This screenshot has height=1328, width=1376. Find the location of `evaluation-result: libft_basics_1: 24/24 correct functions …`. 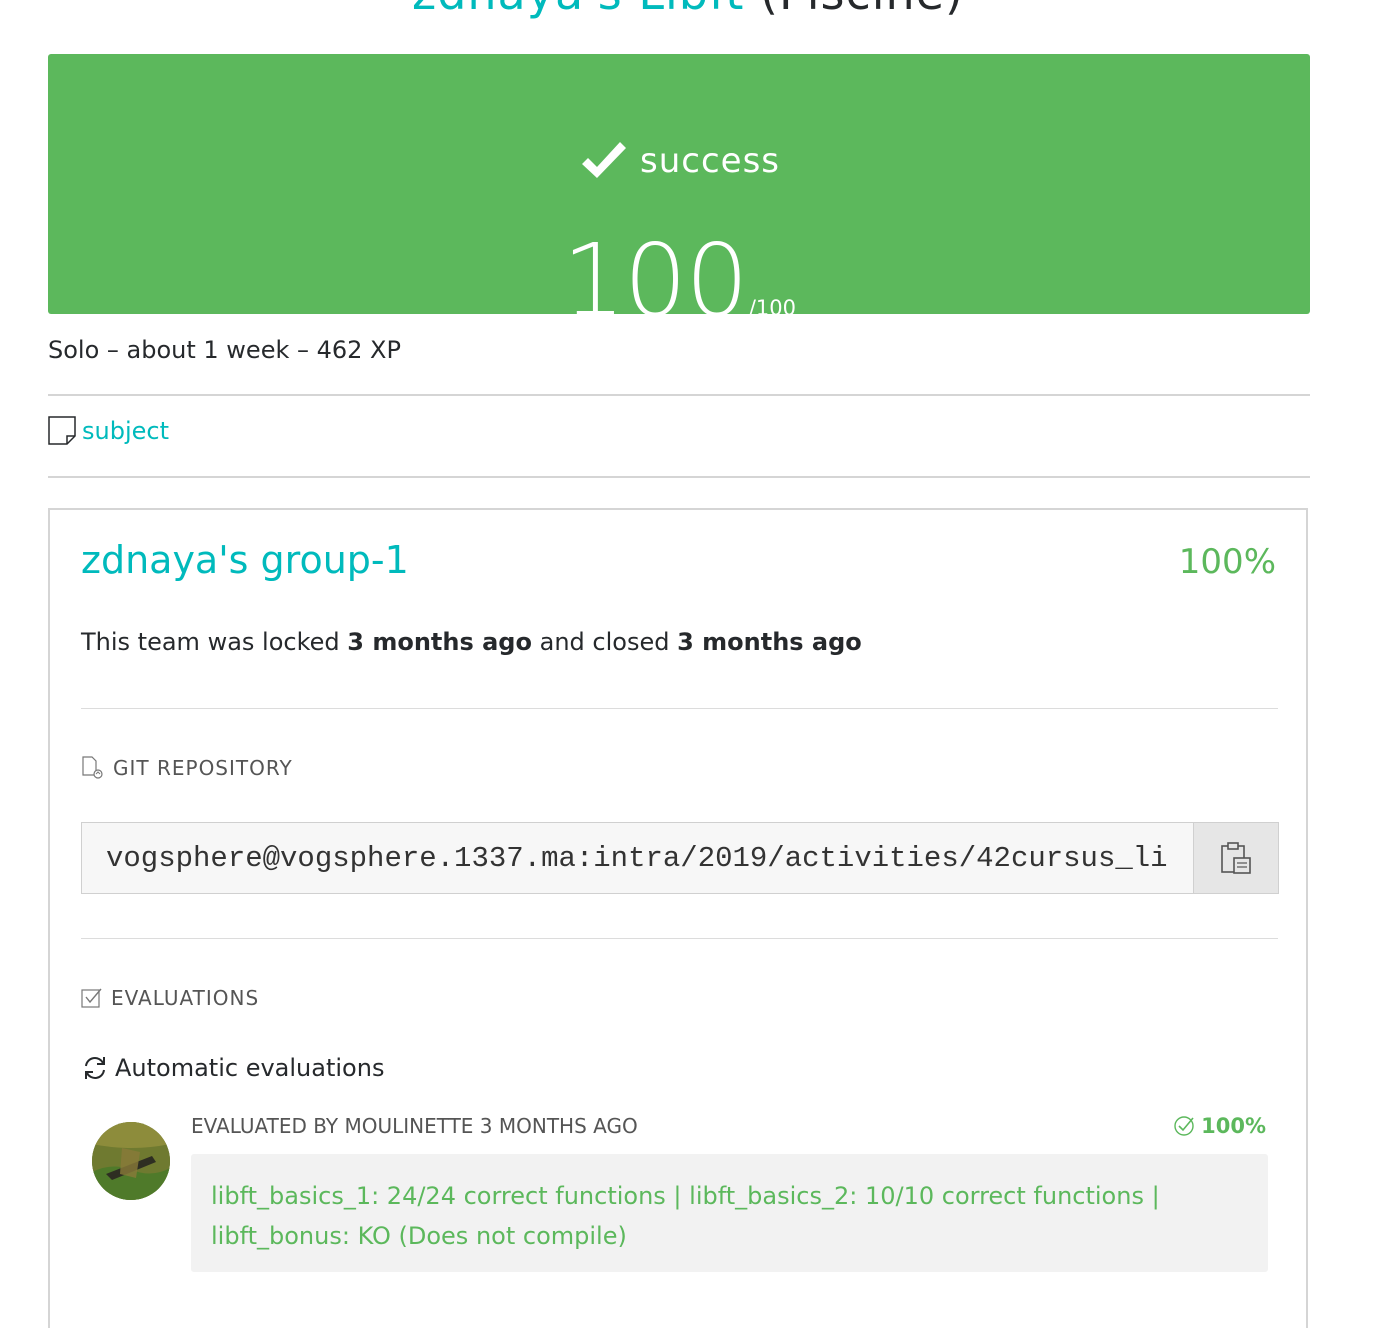

evaluation-result: libft_basics_1: 24/24 correct functions … is located at coordinates (729, 1213).